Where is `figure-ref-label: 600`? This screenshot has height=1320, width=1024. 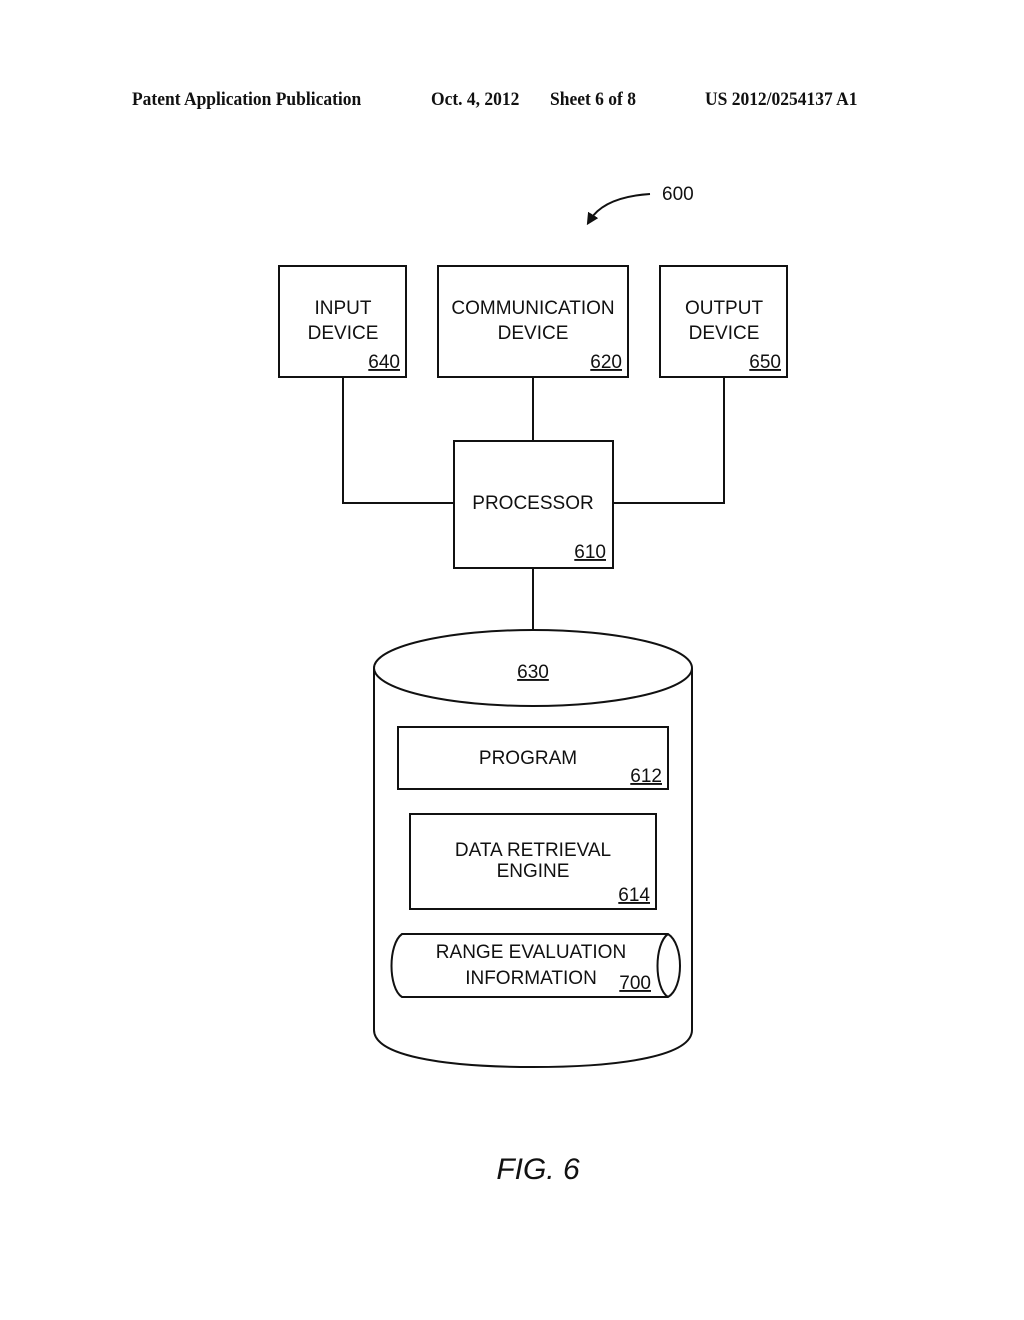 figure-ref-label: 600 is located at coordinates (678, 194).